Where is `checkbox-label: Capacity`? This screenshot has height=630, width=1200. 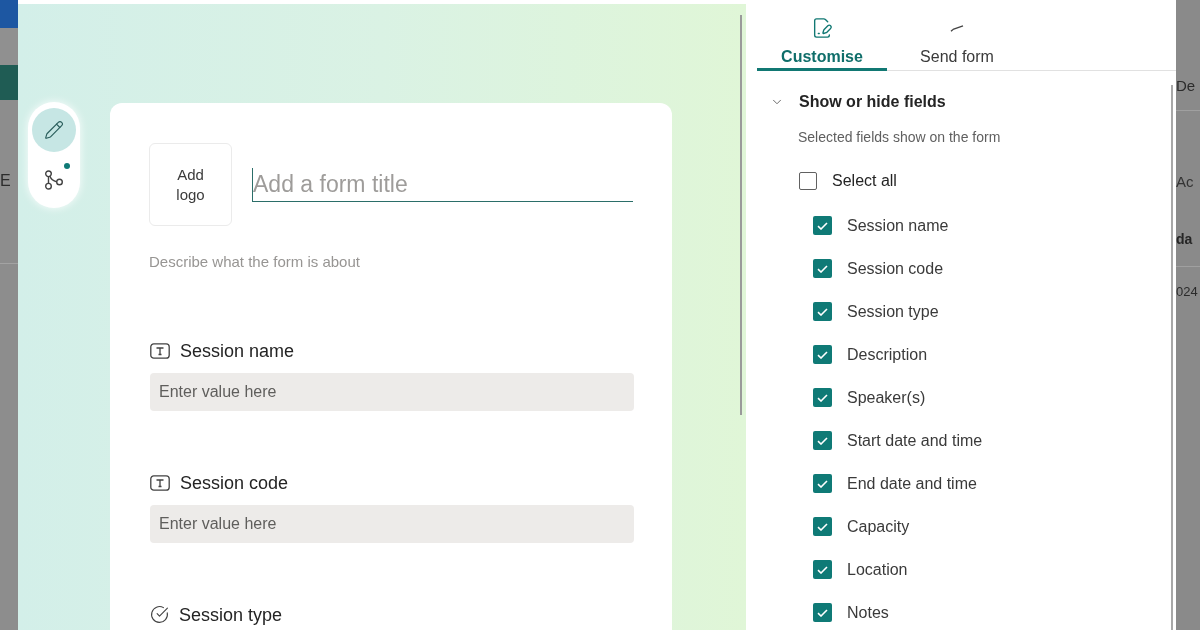
checkbox-label: Capacity is located at coordinates (878, 526).